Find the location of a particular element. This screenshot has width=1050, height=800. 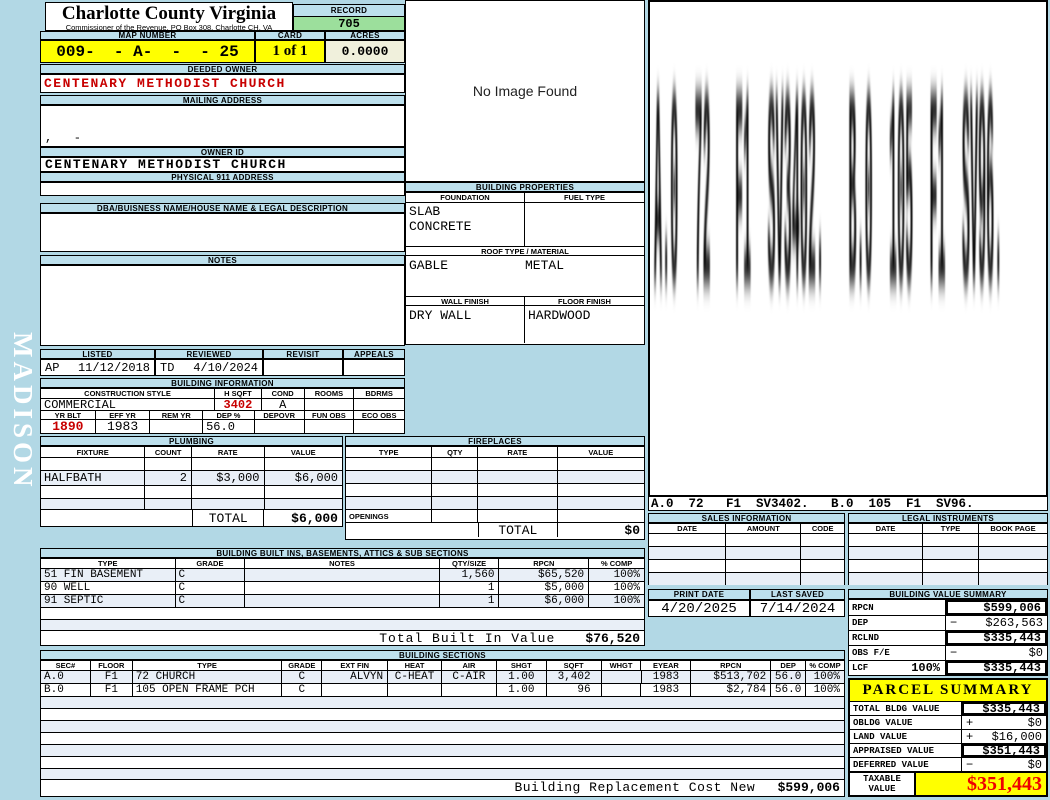

foundation-value-2: CONCRETE is located at coordinates (440, 226).